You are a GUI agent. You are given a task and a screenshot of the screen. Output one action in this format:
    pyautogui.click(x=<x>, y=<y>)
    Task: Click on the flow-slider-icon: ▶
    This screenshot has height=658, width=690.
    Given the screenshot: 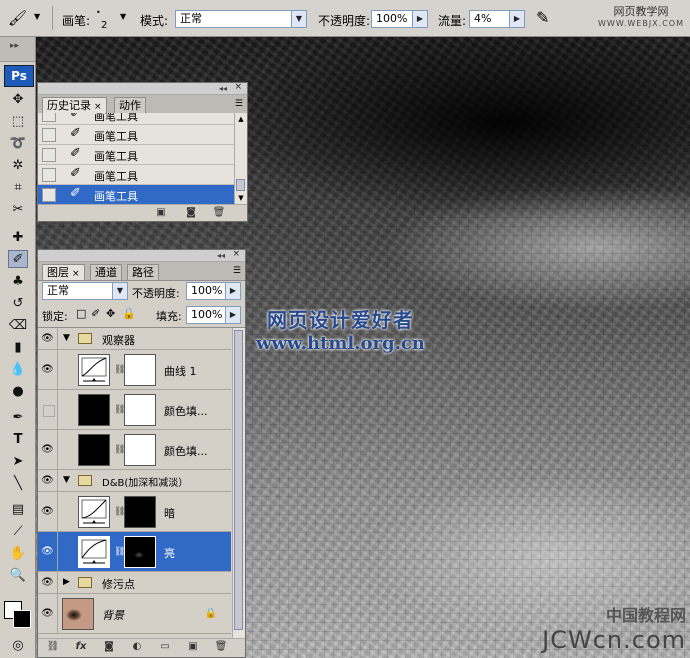 What is the action you would take?
    pyautogui.click(x=517, y=19)
    